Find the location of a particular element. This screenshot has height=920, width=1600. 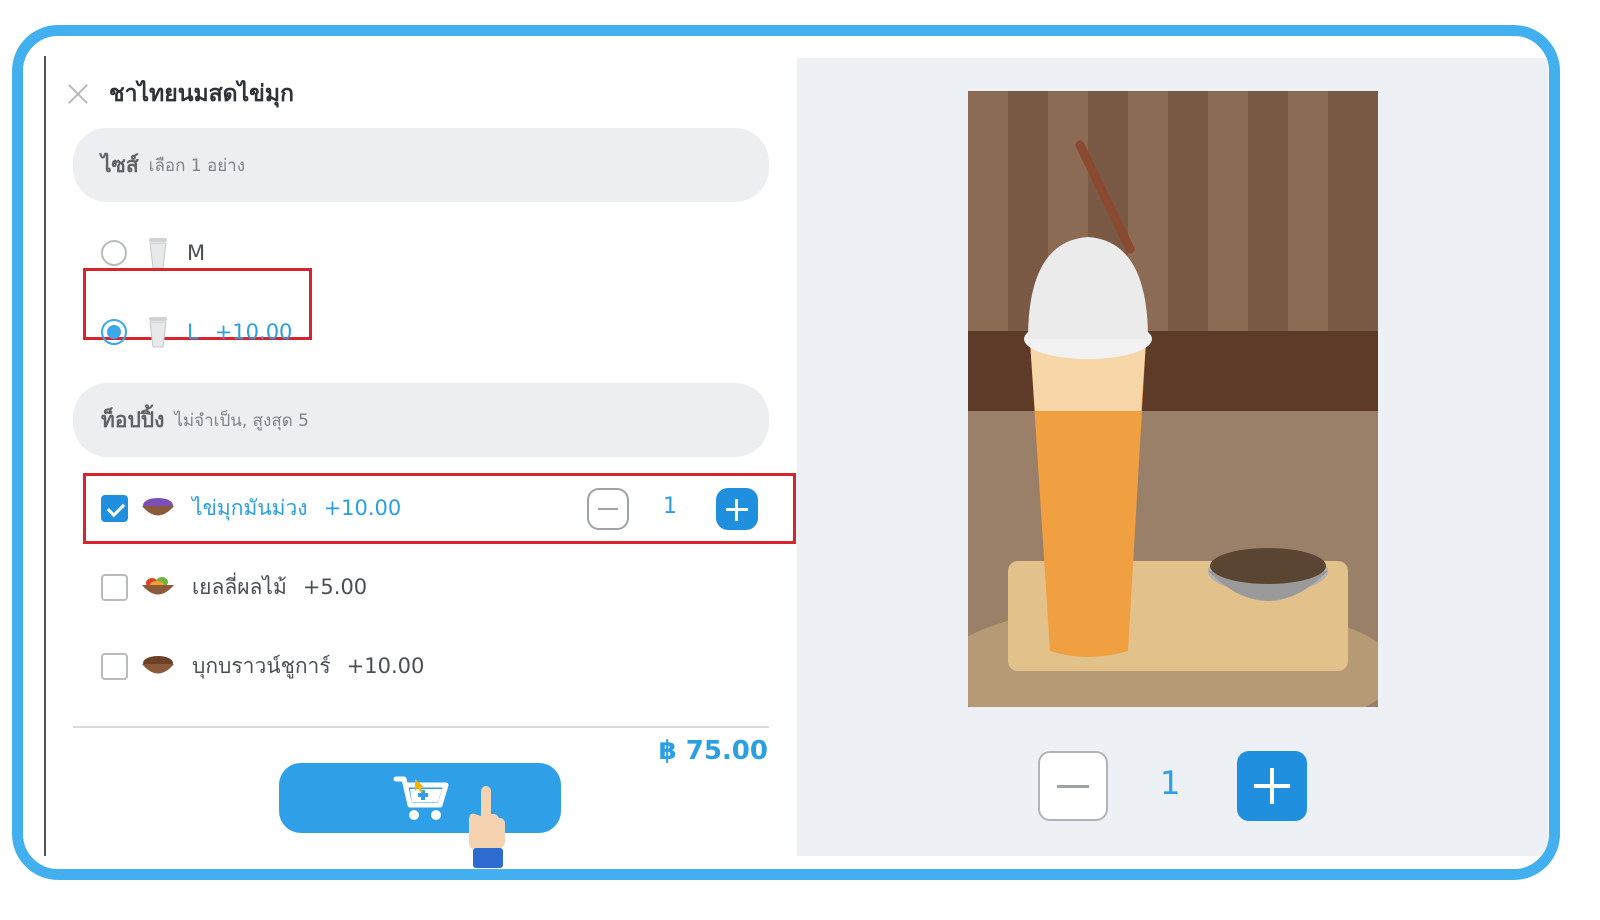

topping-plus-button is located at coordinates (737, 509).